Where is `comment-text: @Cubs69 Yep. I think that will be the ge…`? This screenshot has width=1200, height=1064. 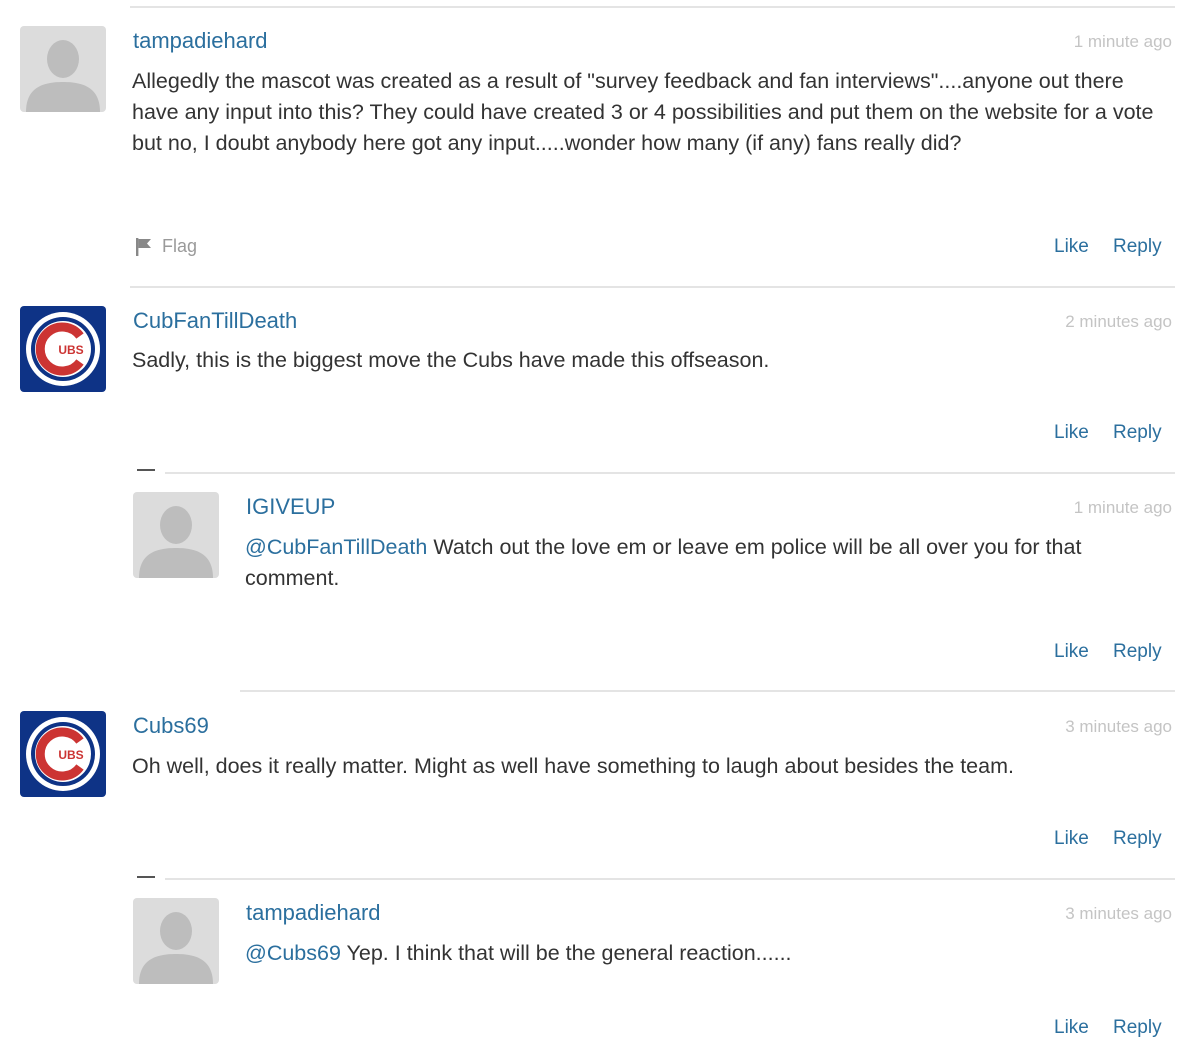 comment-text: @Cubs69 Yep. I think that will be the ge… is located at coordinates (702, 953).